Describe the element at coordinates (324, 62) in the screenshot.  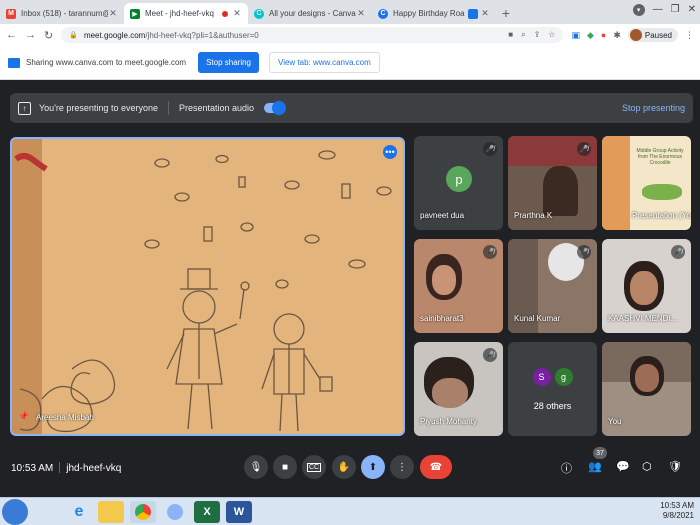
I see `view-tab-button: View tab: www.canva.com` at that location.